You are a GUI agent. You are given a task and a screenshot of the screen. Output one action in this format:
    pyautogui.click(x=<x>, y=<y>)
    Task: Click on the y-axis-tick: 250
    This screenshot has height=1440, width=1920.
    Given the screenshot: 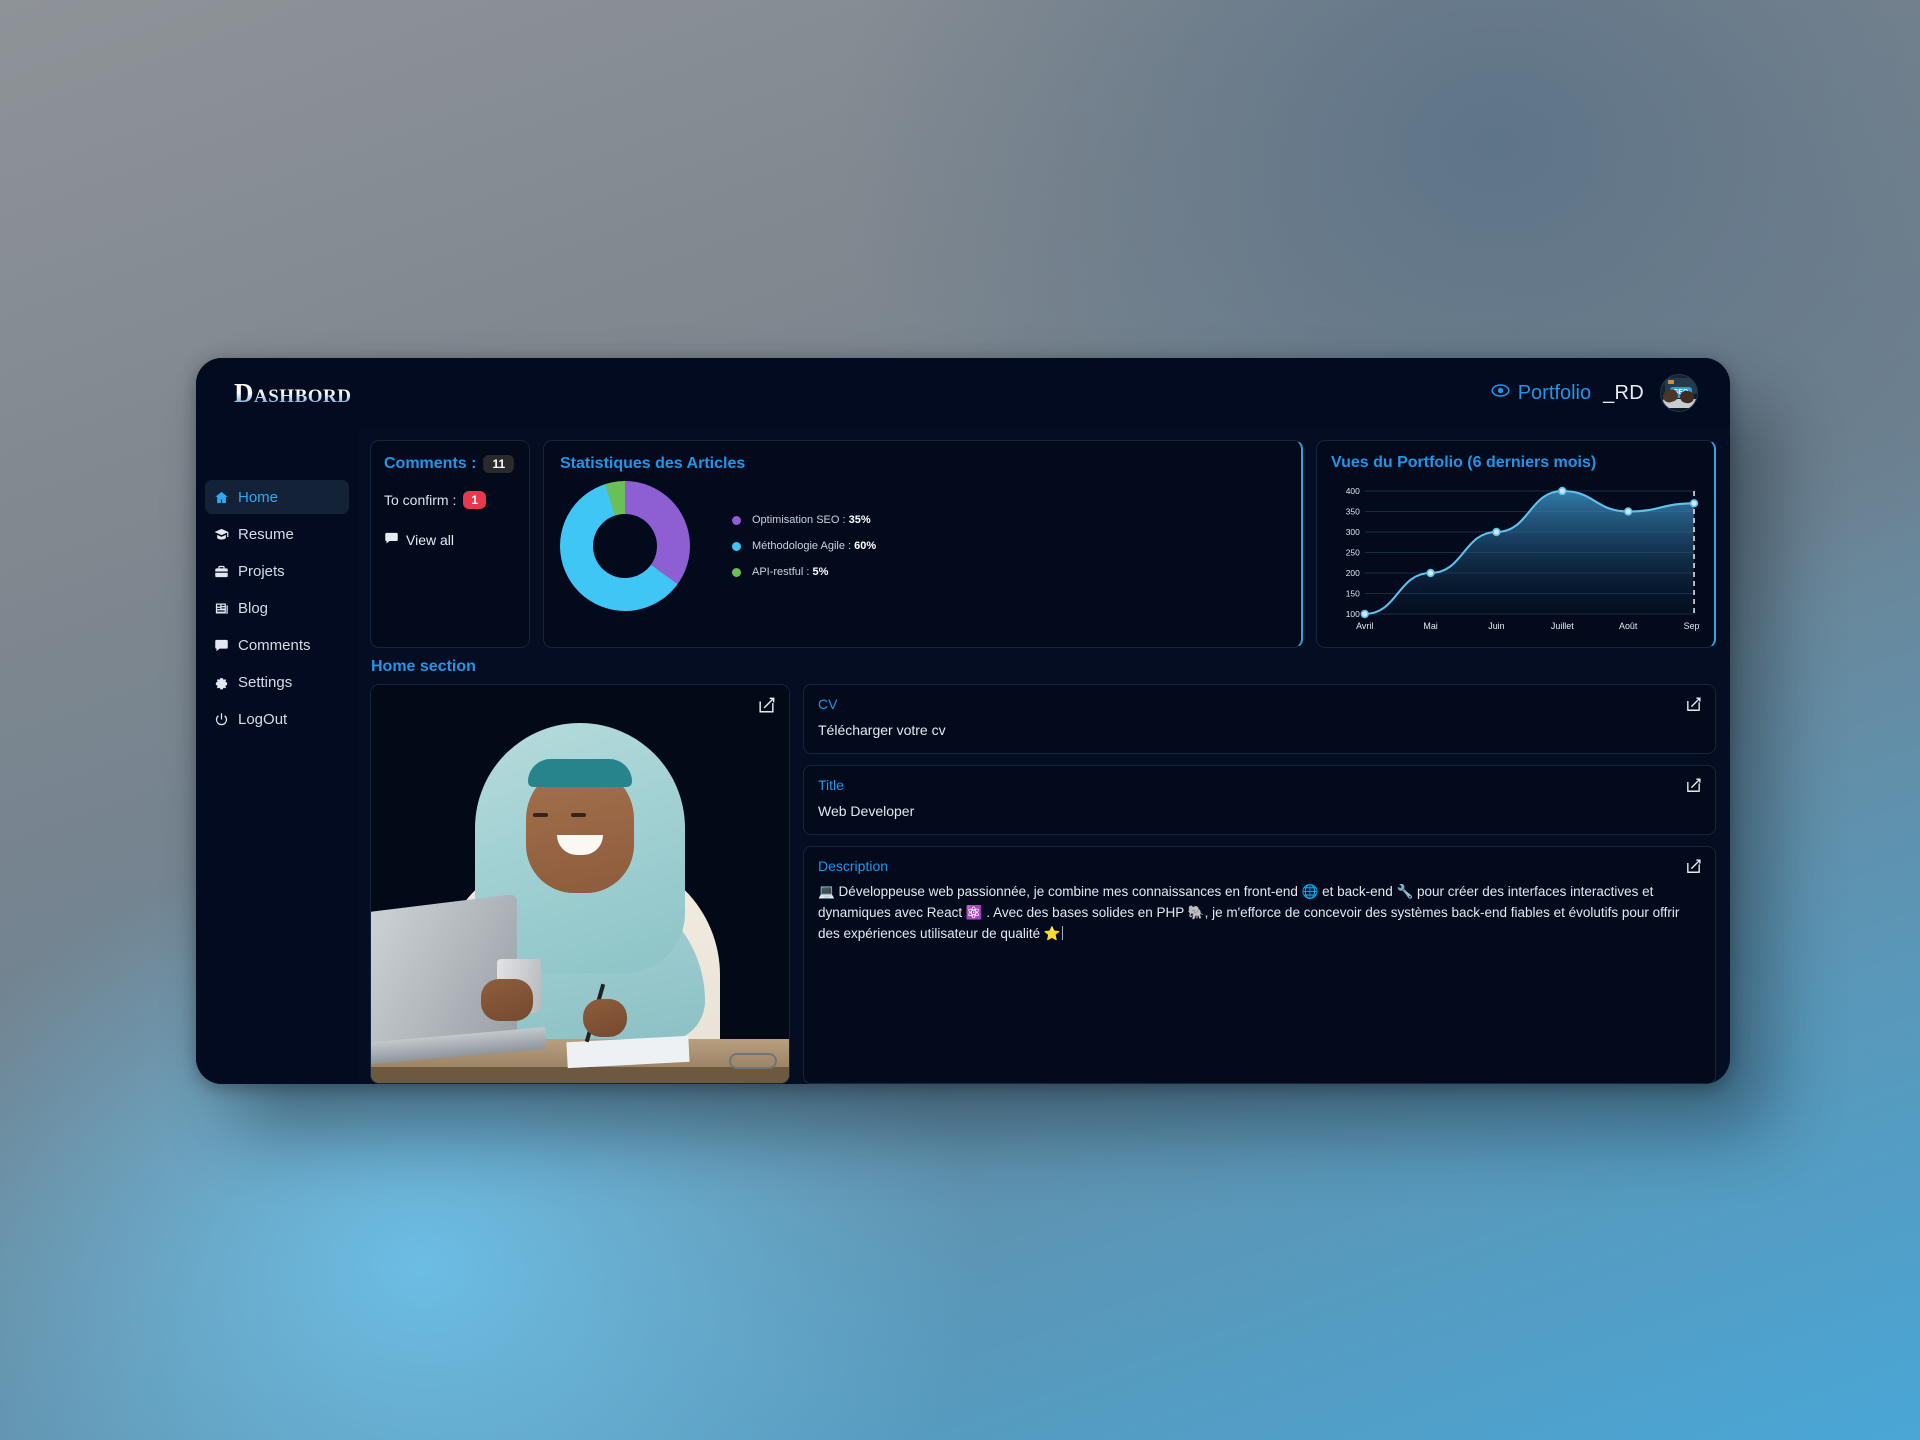 What is the action you would take?
    pyautogui.click(x=1353, y=553)
    